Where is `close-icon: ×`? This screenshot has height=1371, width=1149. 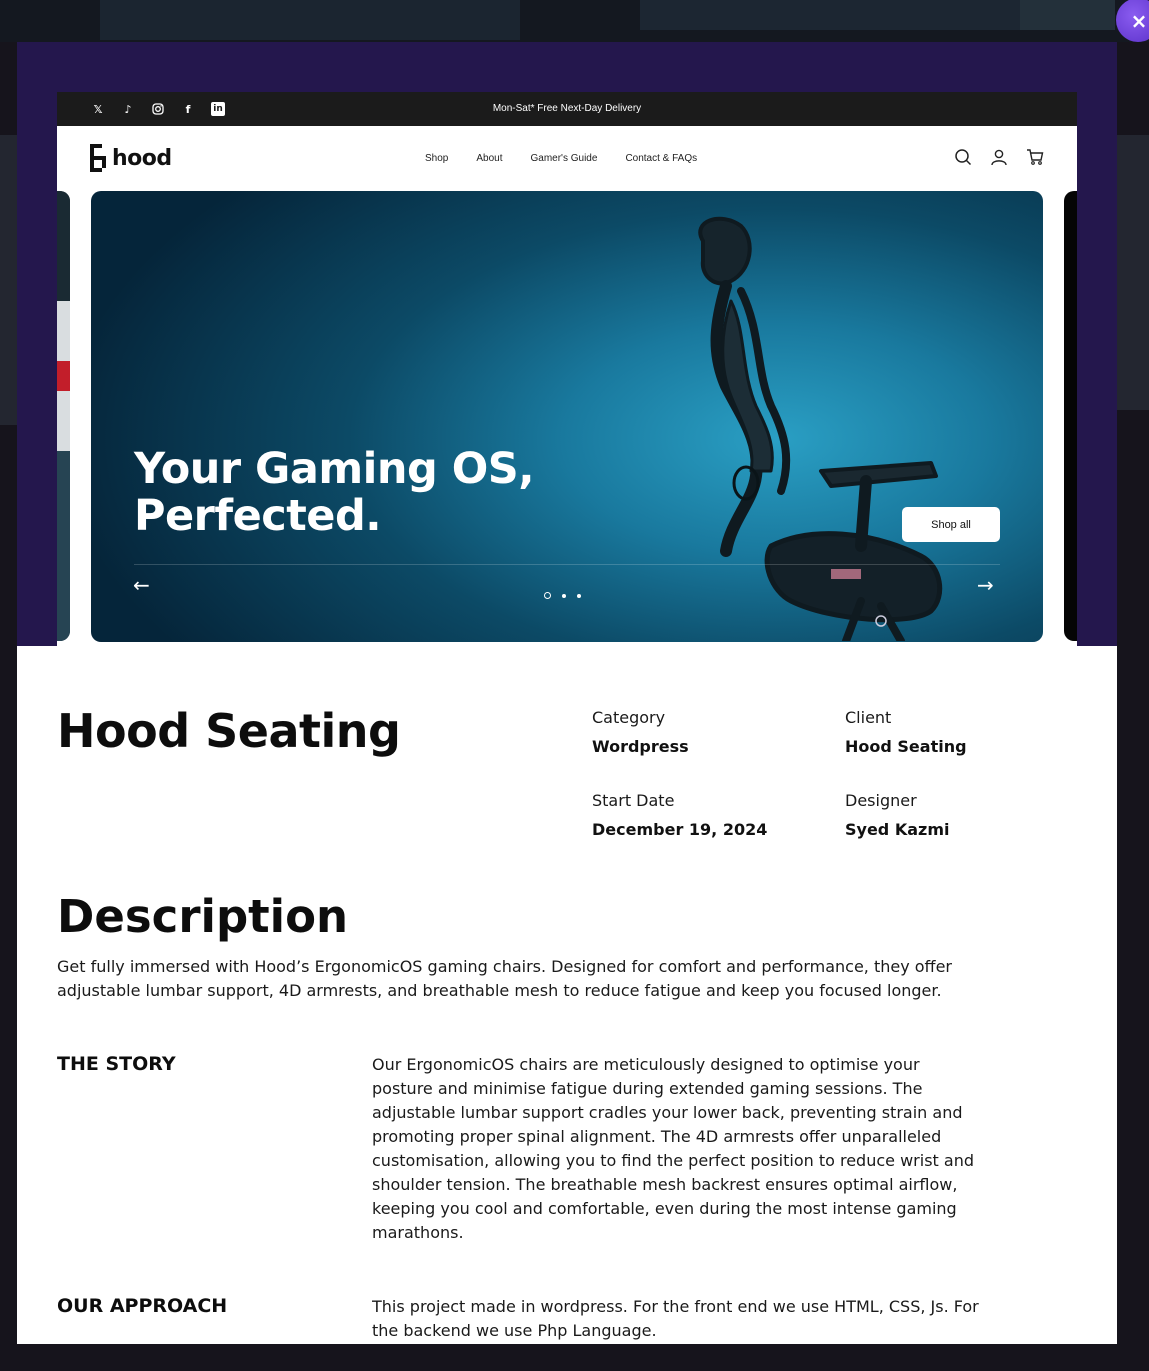
close-icon: × is located at coordinates (1139, 21).